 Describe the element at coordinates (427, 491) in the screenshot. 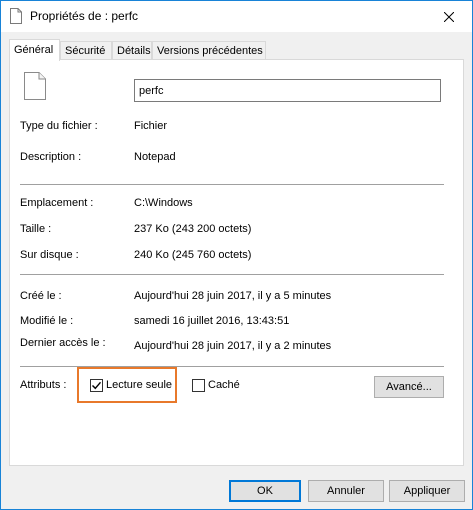

I see `apply-button: Appliquer` at that location.